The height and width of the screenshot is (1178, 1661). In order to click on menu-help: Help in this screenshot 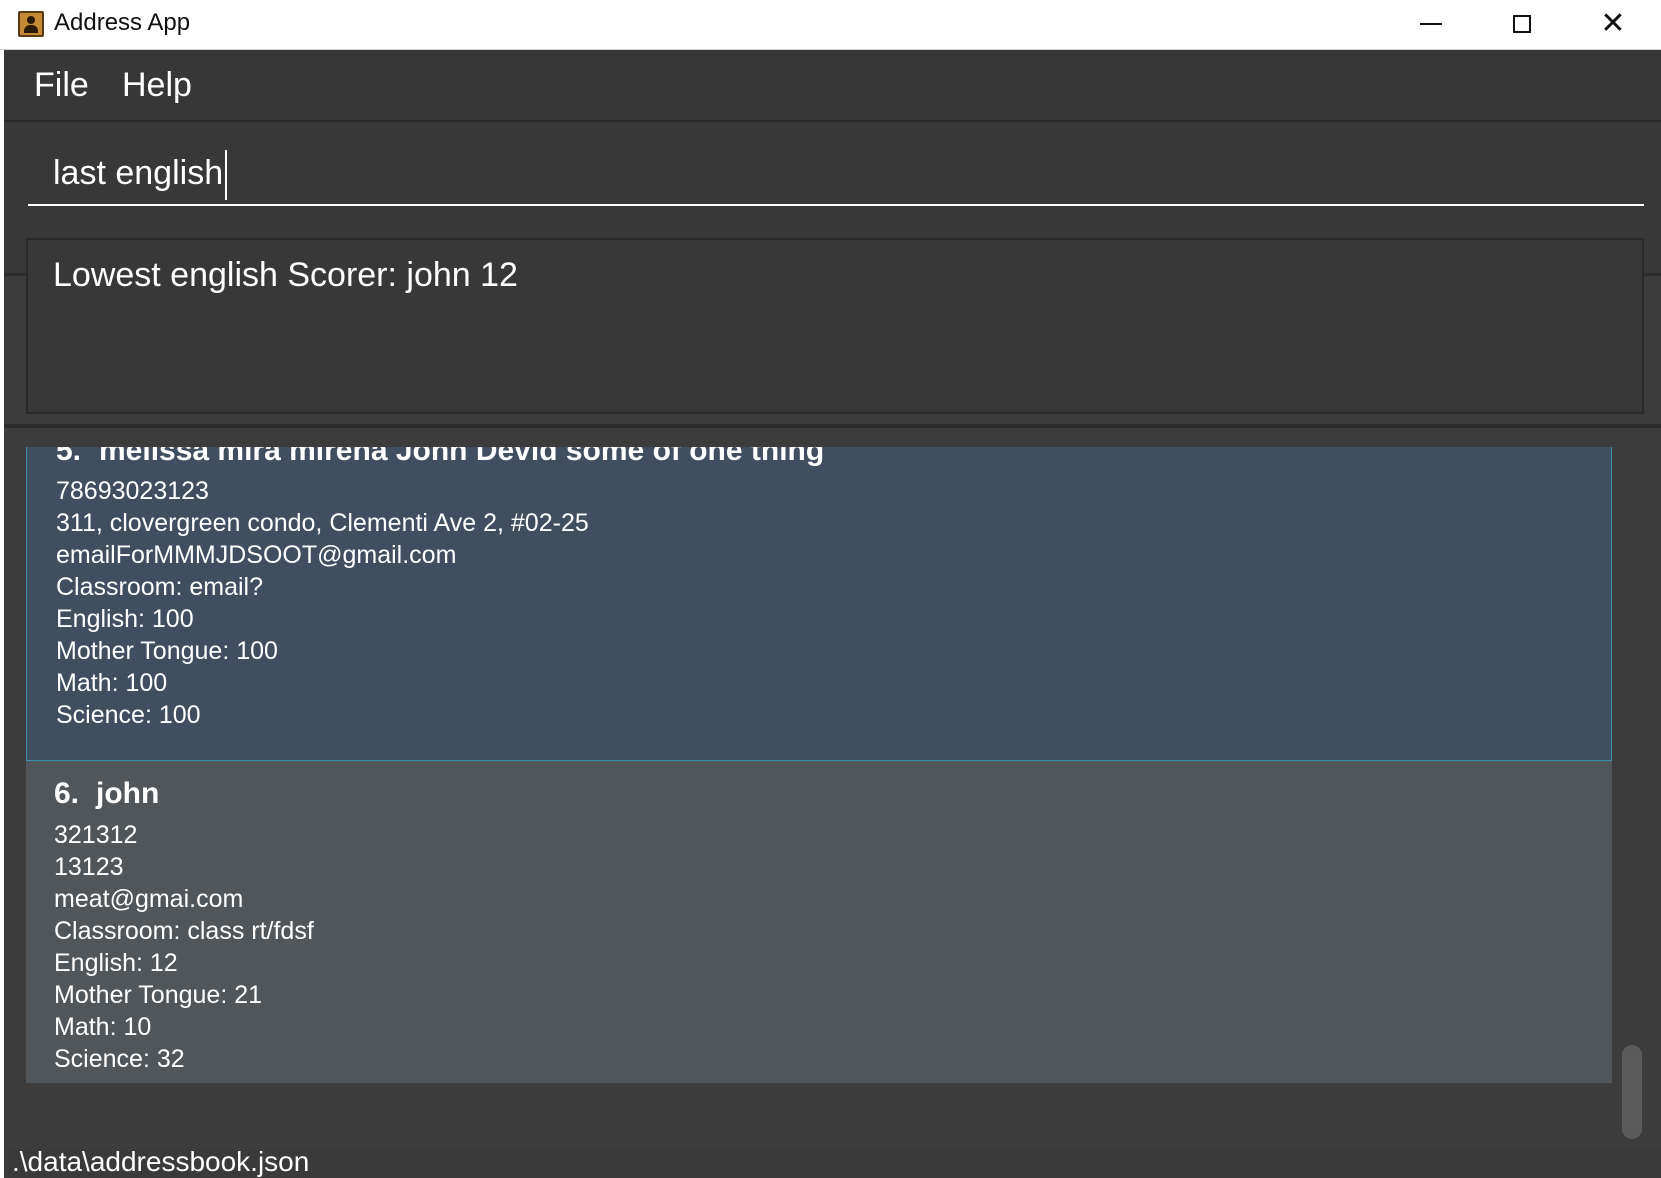, I will do `click(157, 85)`.